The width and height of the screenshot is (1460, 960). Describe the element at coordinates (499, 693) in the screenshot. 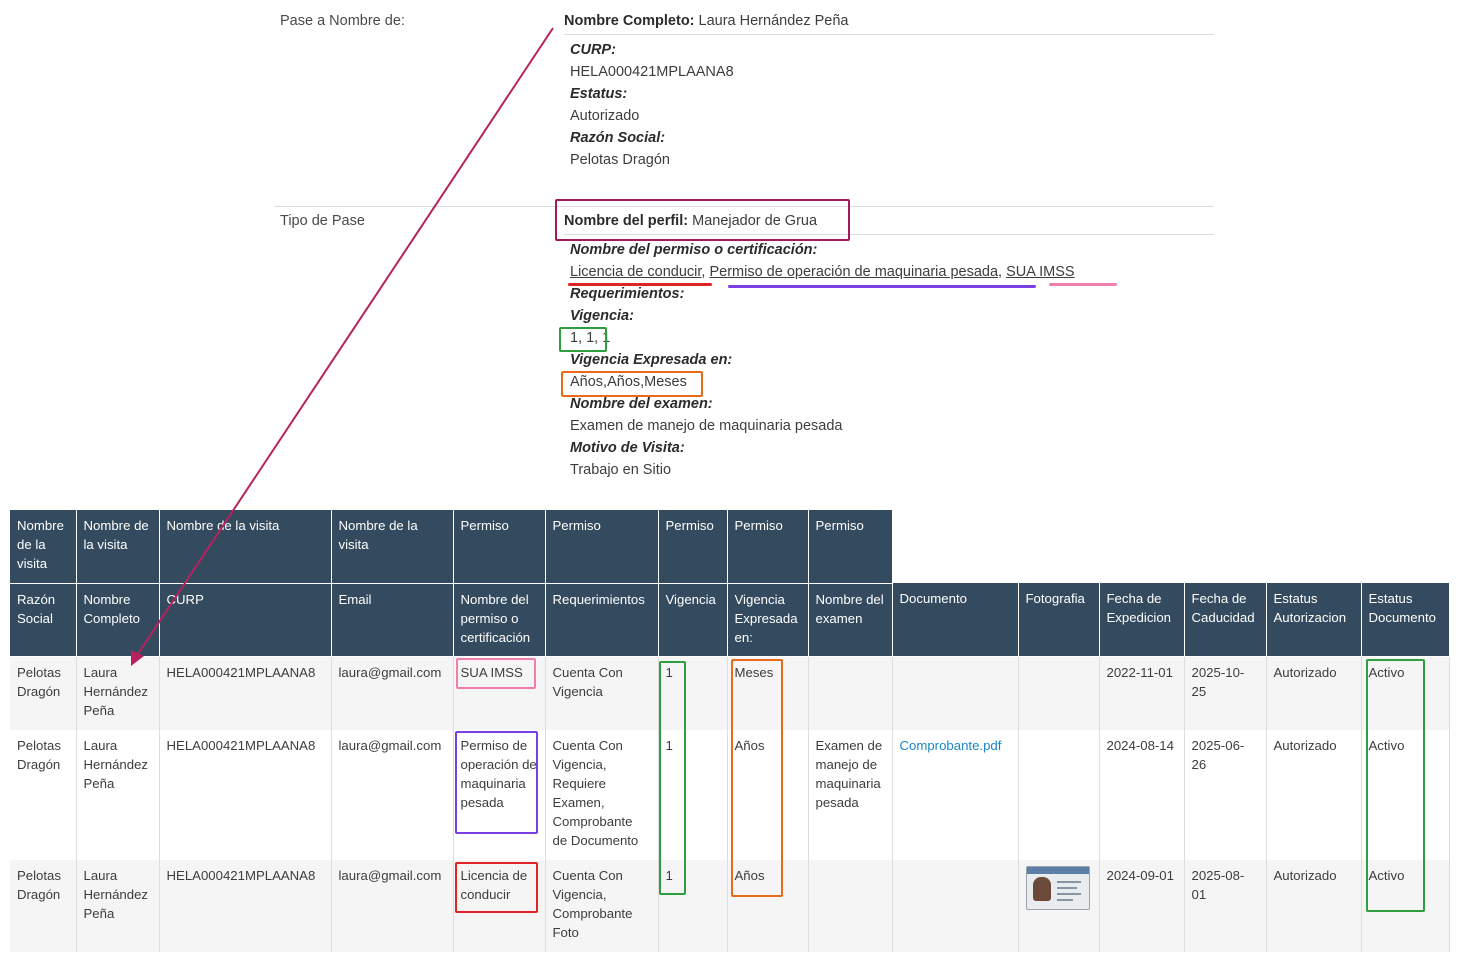

I see `cell-permiso: SUA IMSS` at that location.